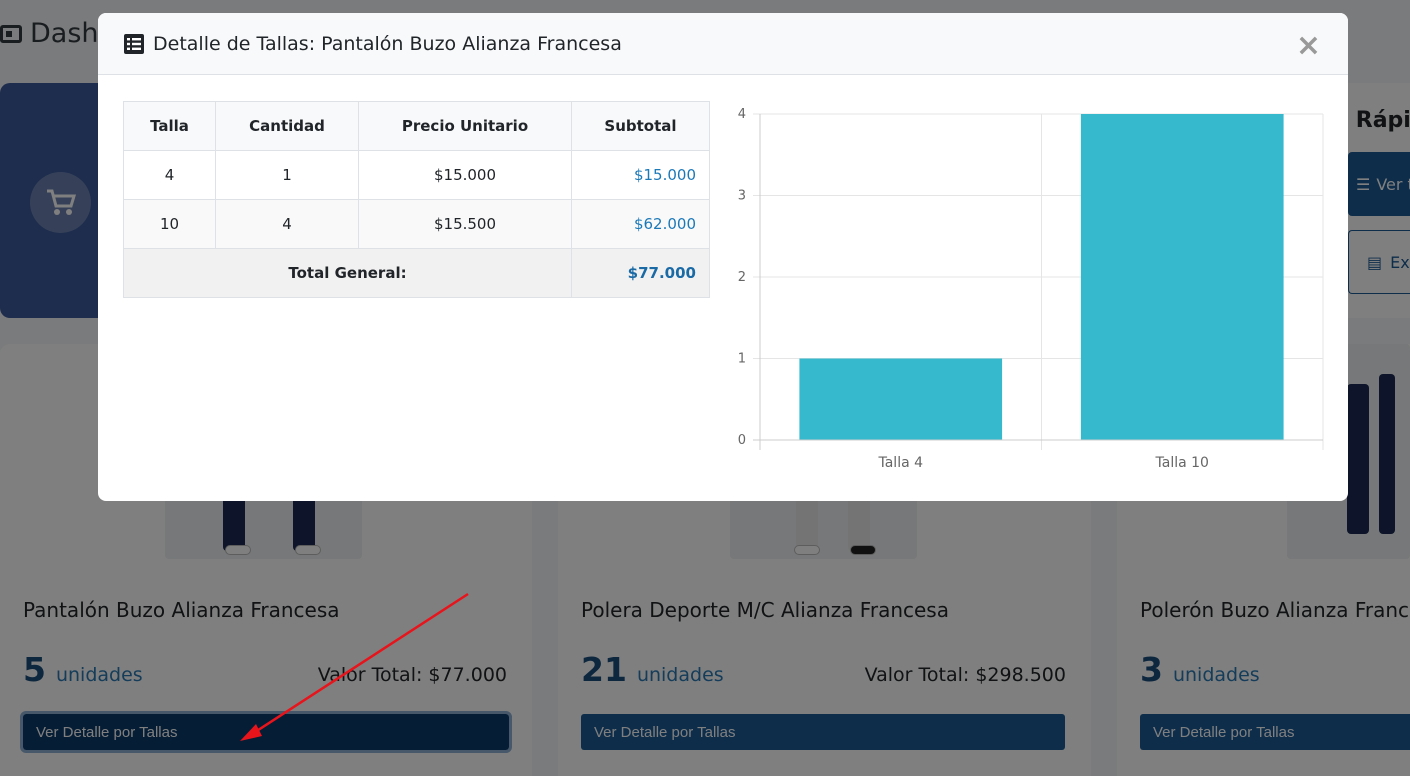  Describe the element at coordinates (1182, 463) in the screenshot. I see `x-tick-label: Talla 10` at that location.